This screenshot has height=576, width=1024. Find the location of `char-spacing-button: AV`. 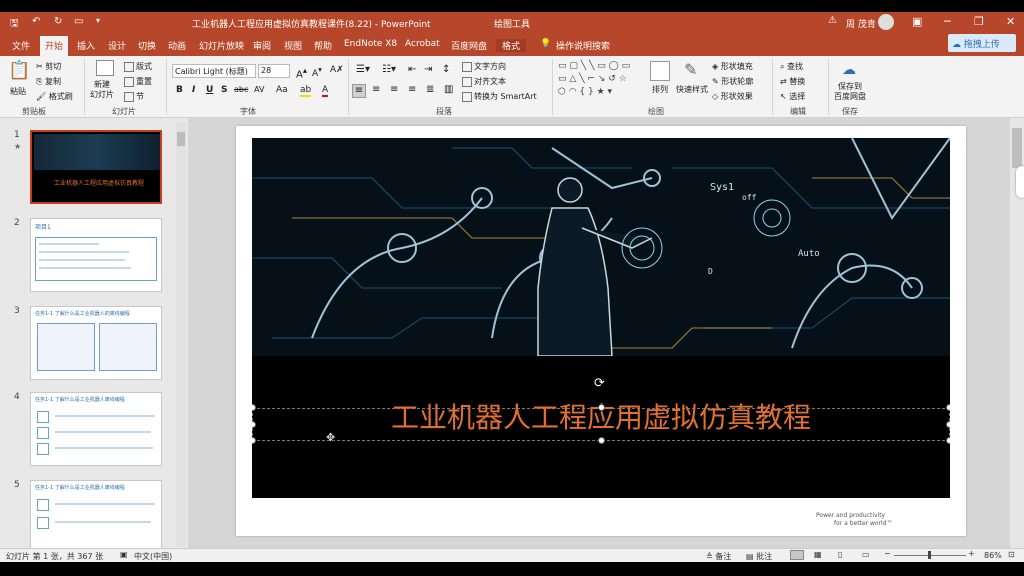

char-spacing-button: AV is located at coordinates (259, 89).